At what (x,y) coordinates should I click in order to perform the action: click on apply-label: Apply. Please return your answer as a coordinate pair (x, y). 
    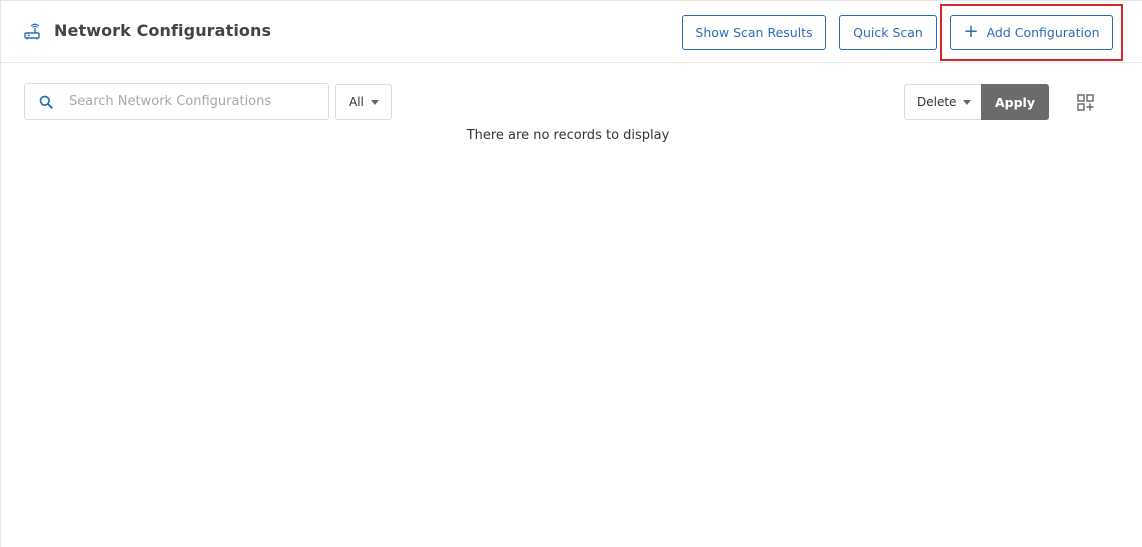
    Looking at the image, I should click on (1014, 102).